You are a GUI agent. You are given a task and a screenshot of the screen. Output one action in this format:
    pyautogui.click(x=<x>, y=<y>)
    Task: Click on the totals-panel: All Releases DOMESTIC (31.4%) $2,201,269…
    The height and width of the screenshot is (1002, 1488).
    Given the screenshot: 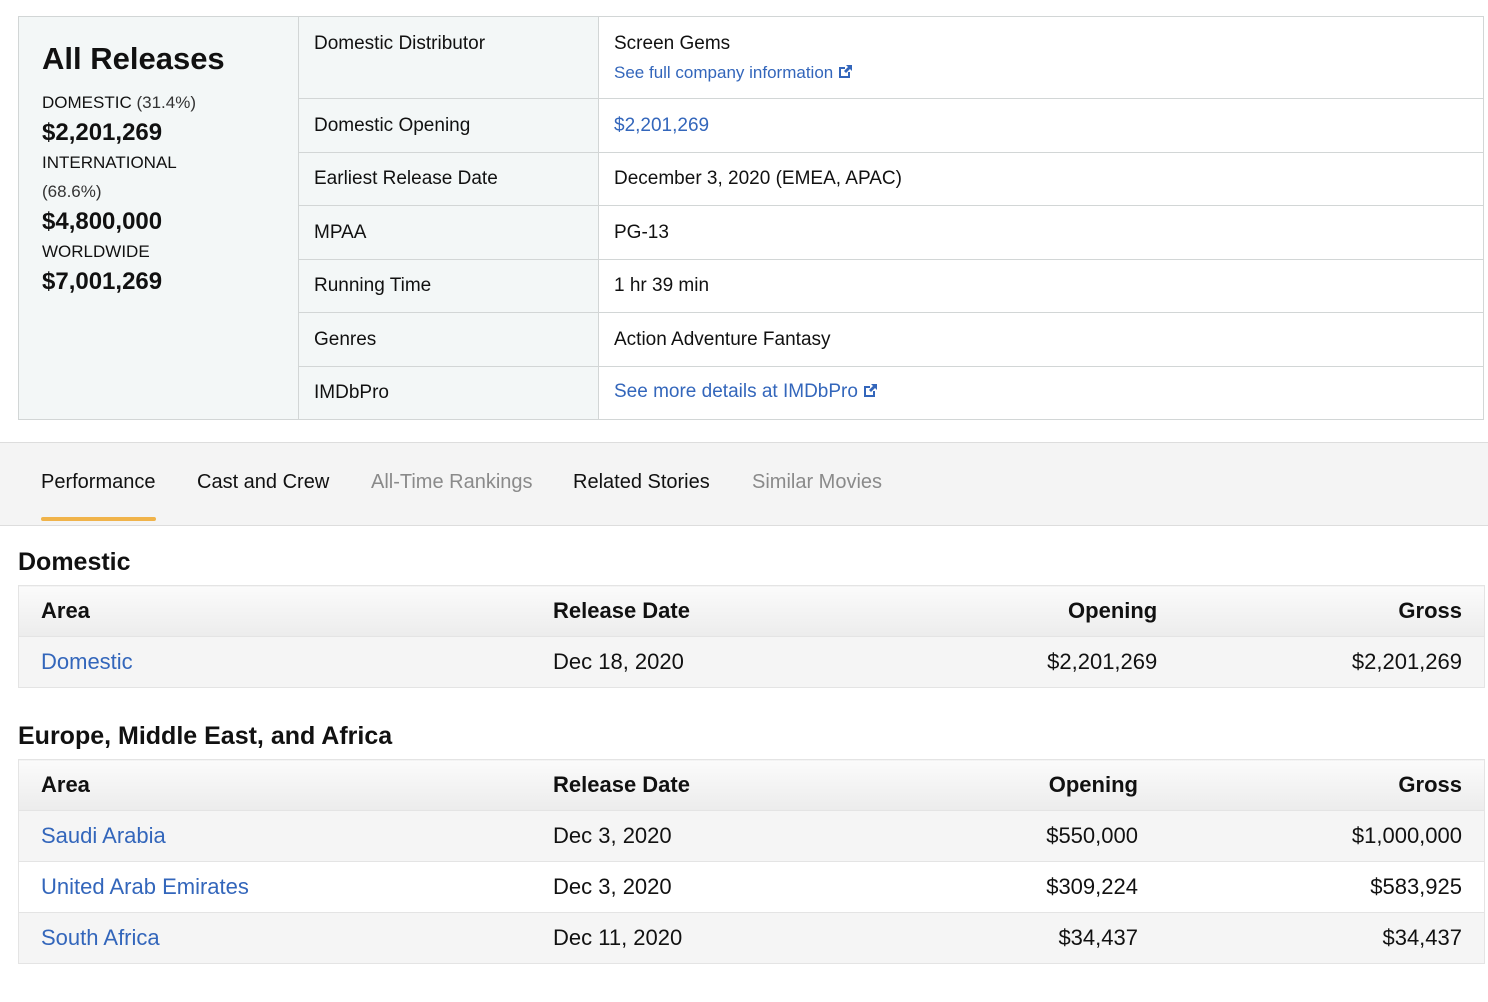 What is the action you would take?
    pyautogui.click(x=159, y=218)
    